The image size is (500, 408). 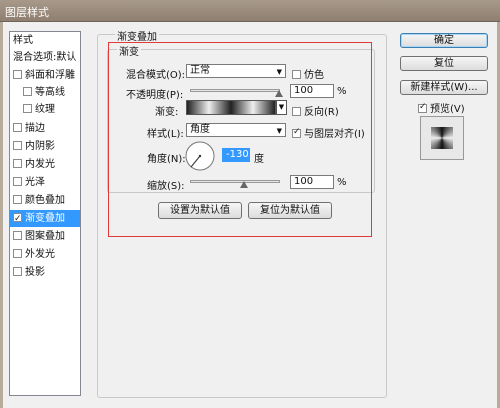 I want to click on angle-dial, so click(x=200, y=156).